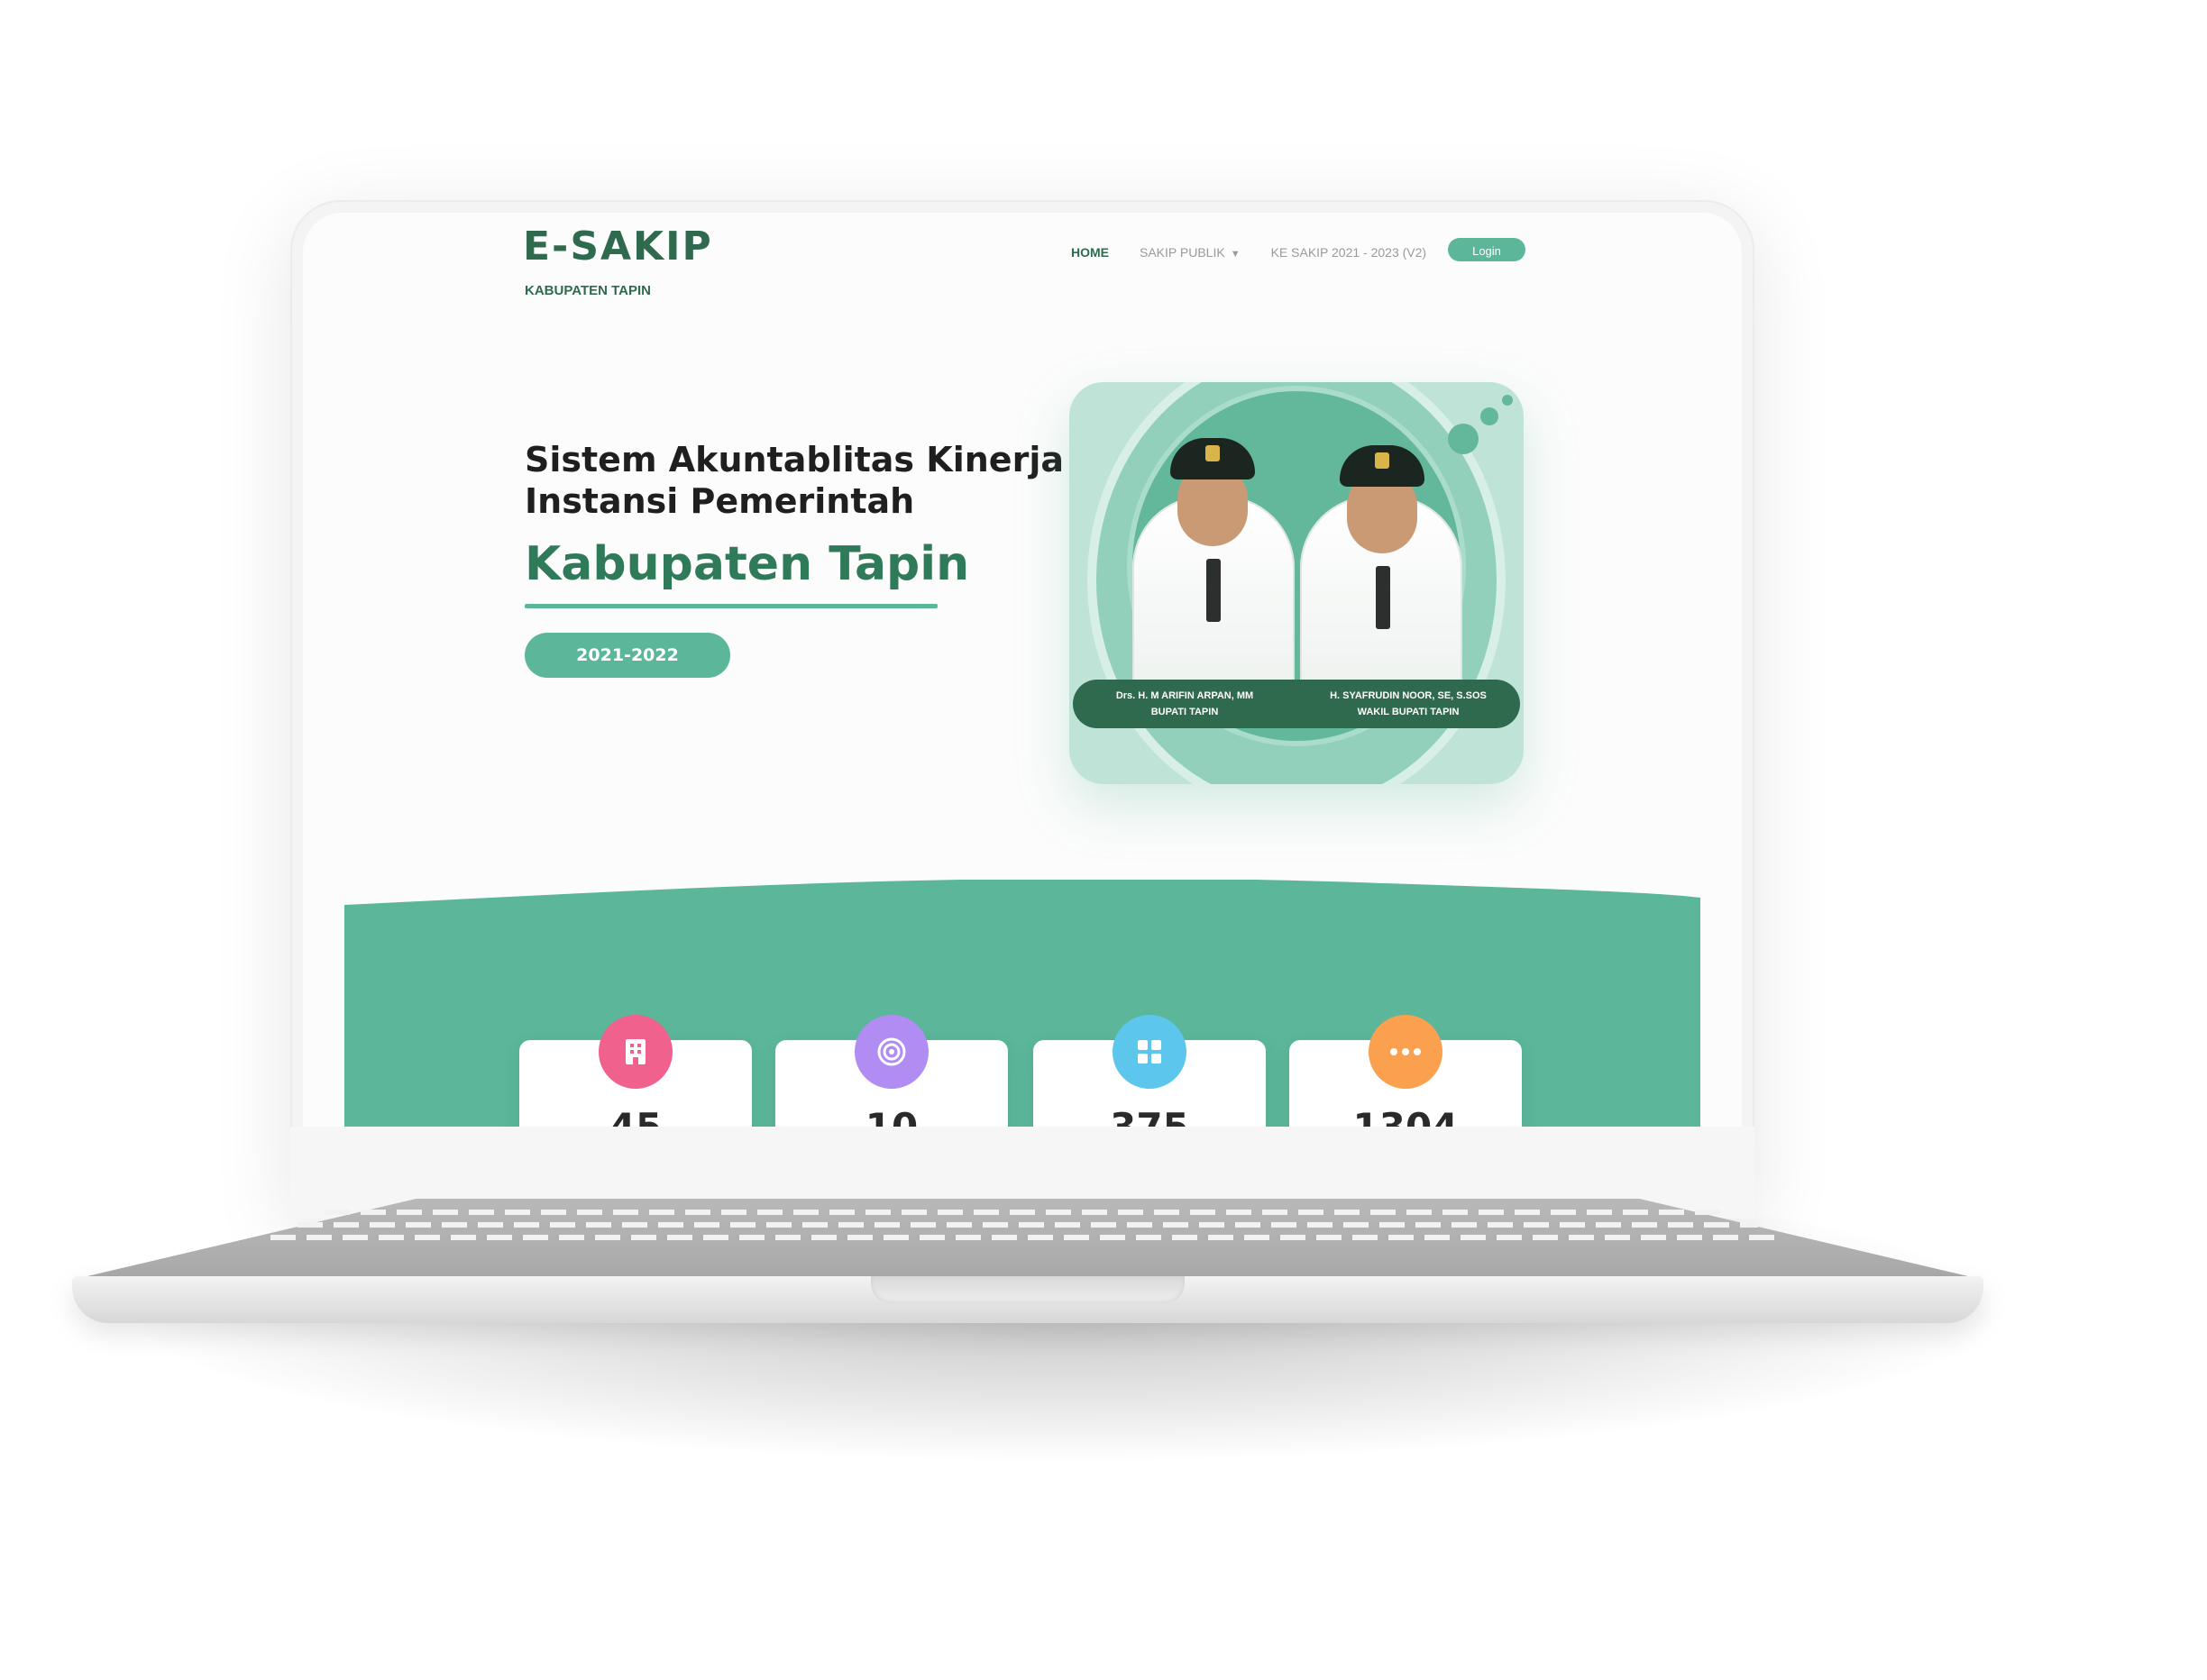 The width and height of the screenshot is (2207, 1680). Describe the element at coordinates (1149, 1116) in the screenshot. I see `stat-value-3: 375` at that location.